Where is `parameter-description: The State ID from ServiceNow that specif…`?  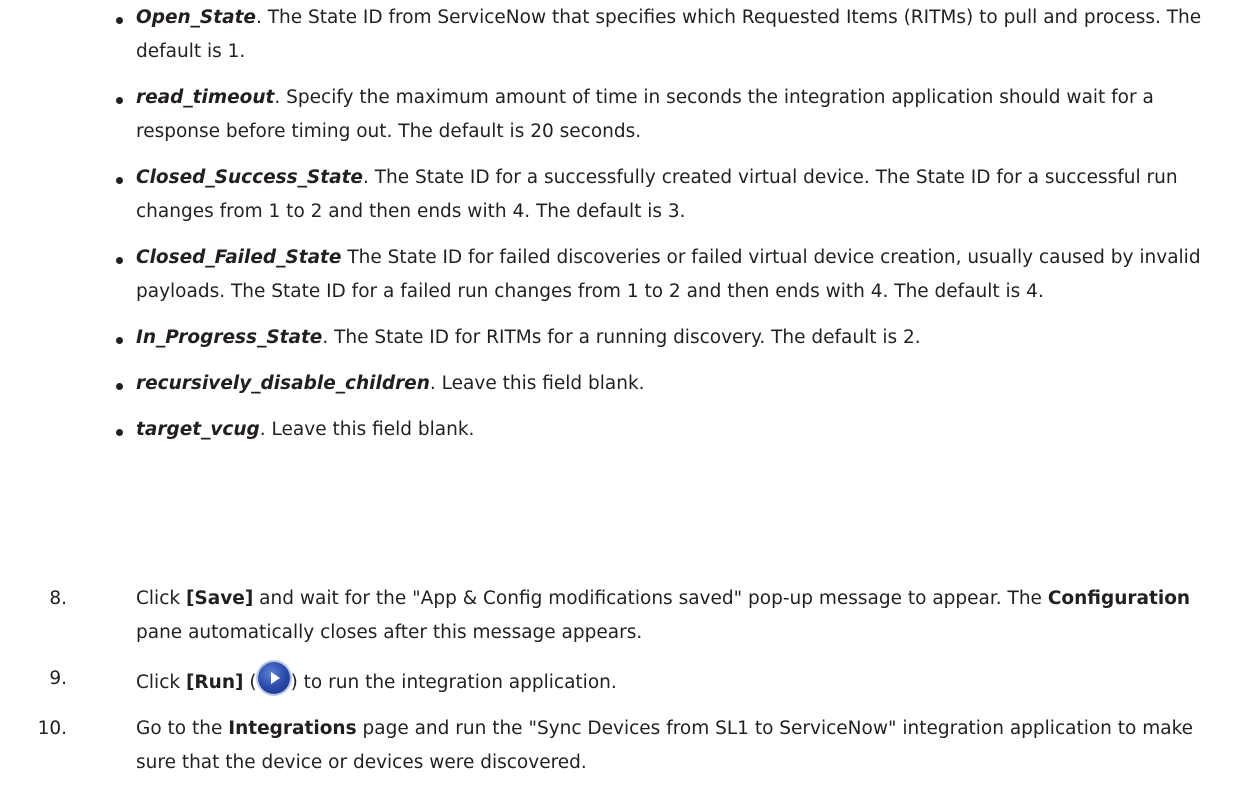
parameter-description: The State ID from ServiceNow that specif… is located at coordinates (669, 34).